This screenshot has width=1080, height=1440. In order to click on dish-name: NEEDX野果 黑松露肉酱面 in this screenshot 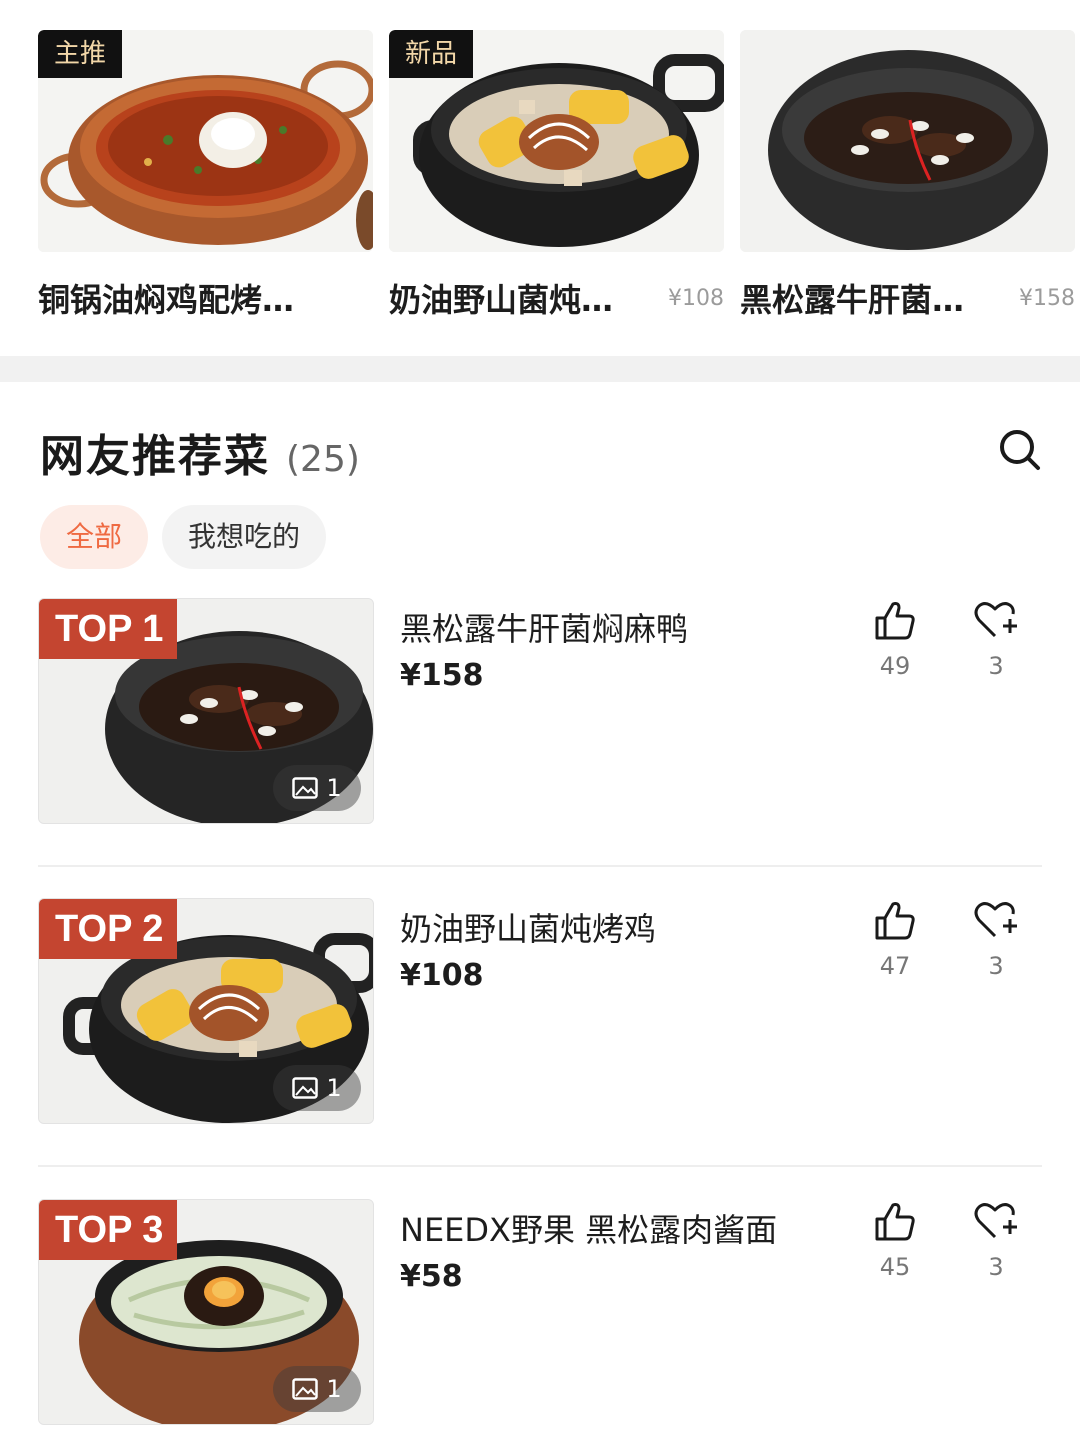, I will do `click(589, 1230)`.